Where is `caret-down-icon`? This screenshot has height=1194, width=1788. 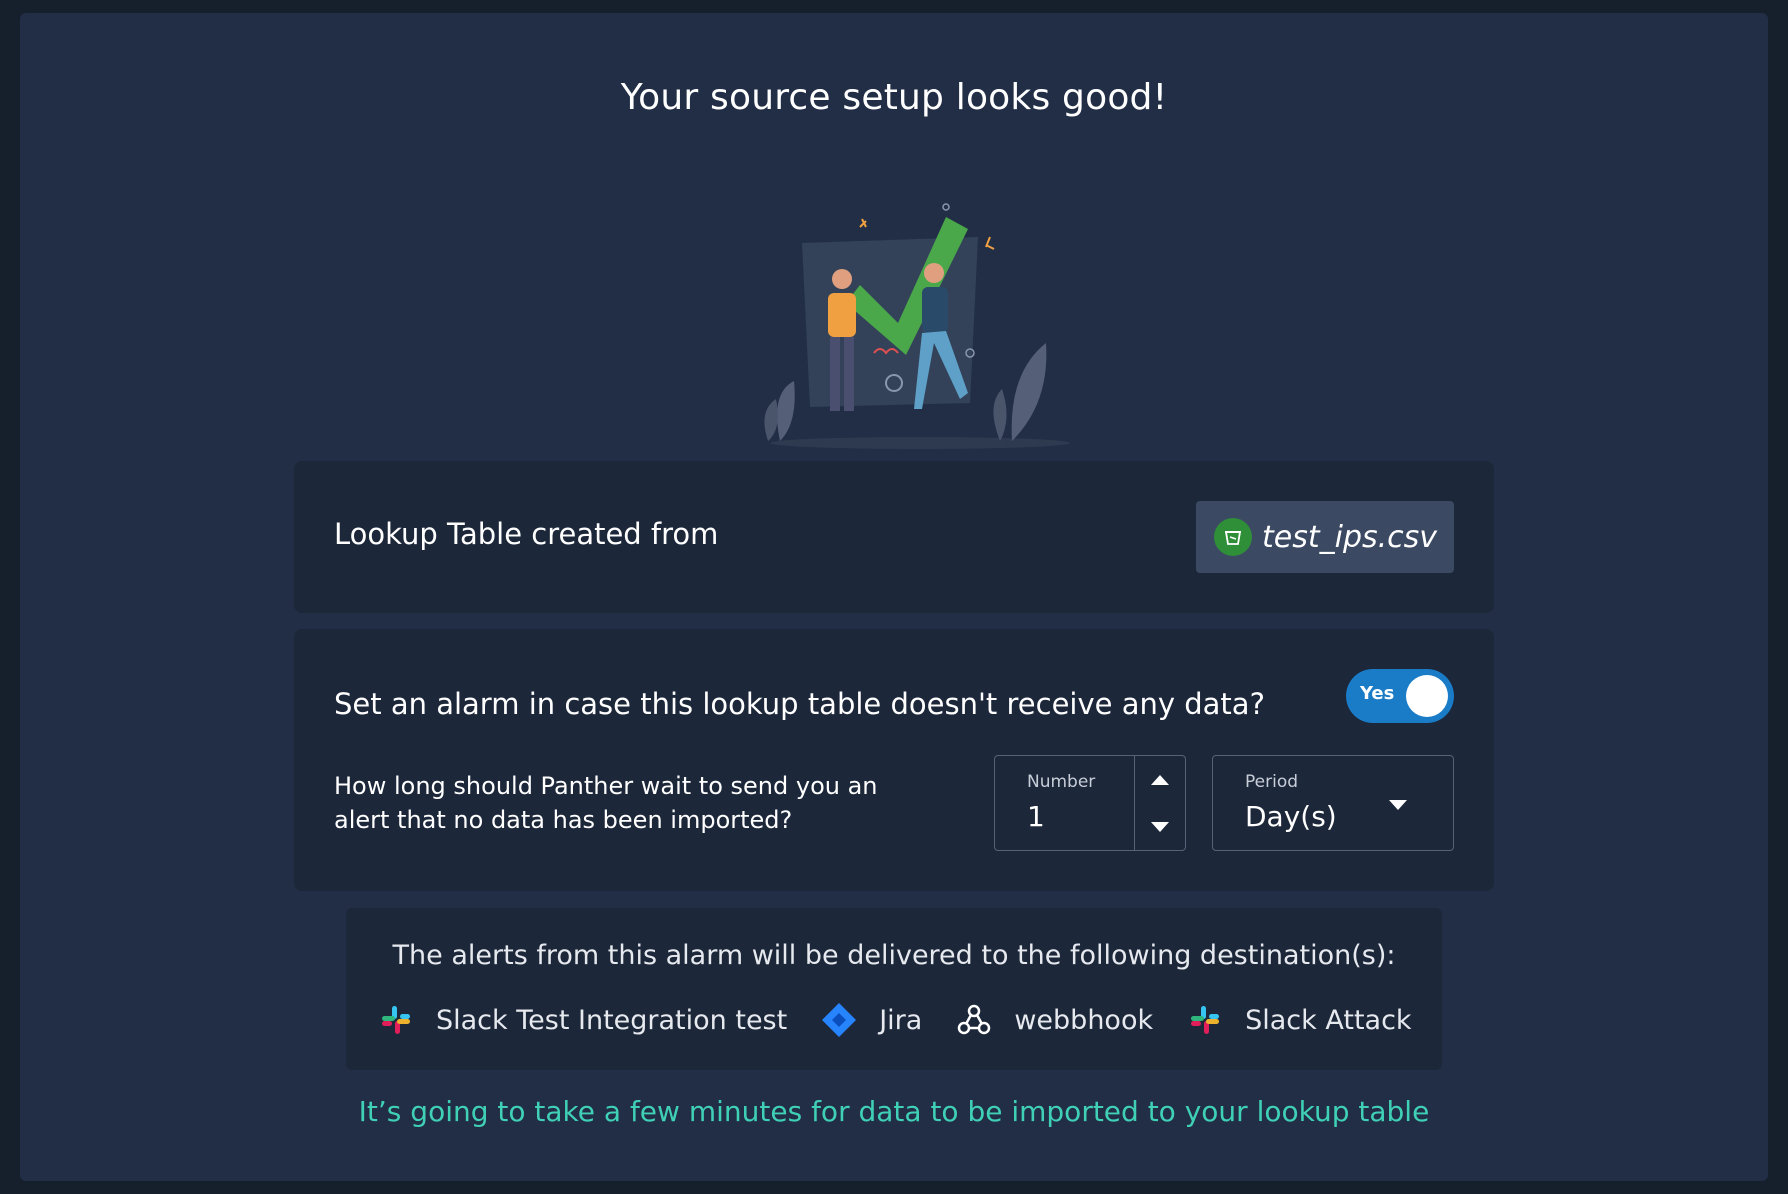 caret-down-icon is located at coordinates (1160, 826).